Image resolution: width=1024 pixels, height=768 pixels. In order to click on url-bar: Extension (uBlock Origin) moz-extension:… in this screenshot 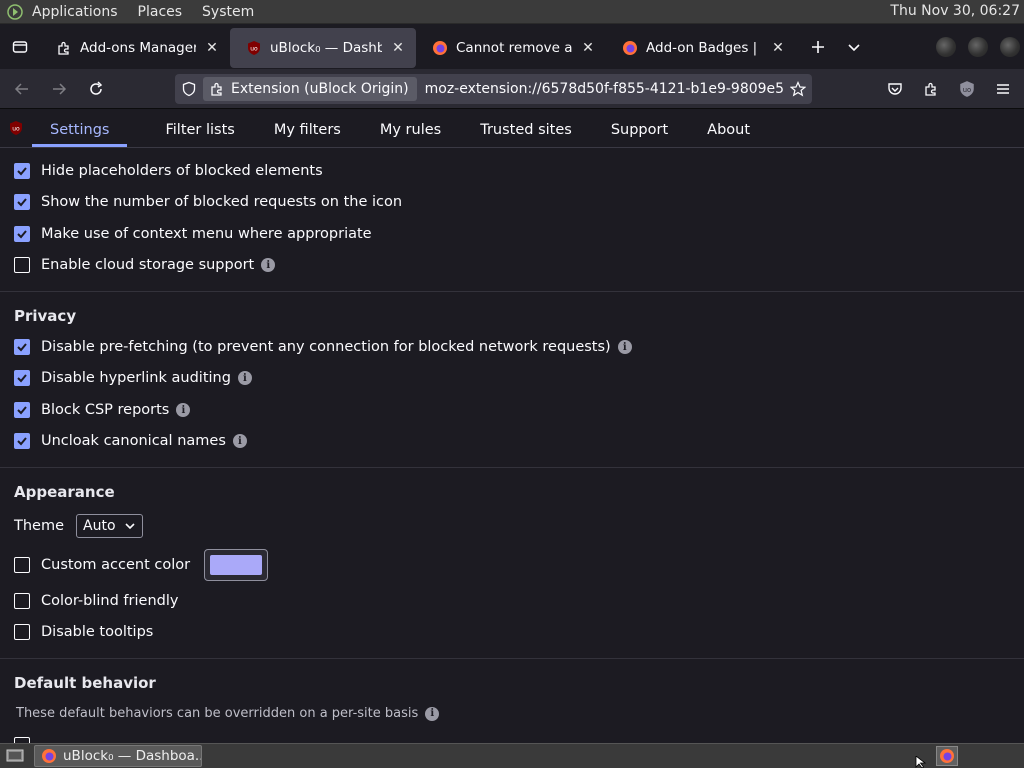, I will do `click(493, 89)`.